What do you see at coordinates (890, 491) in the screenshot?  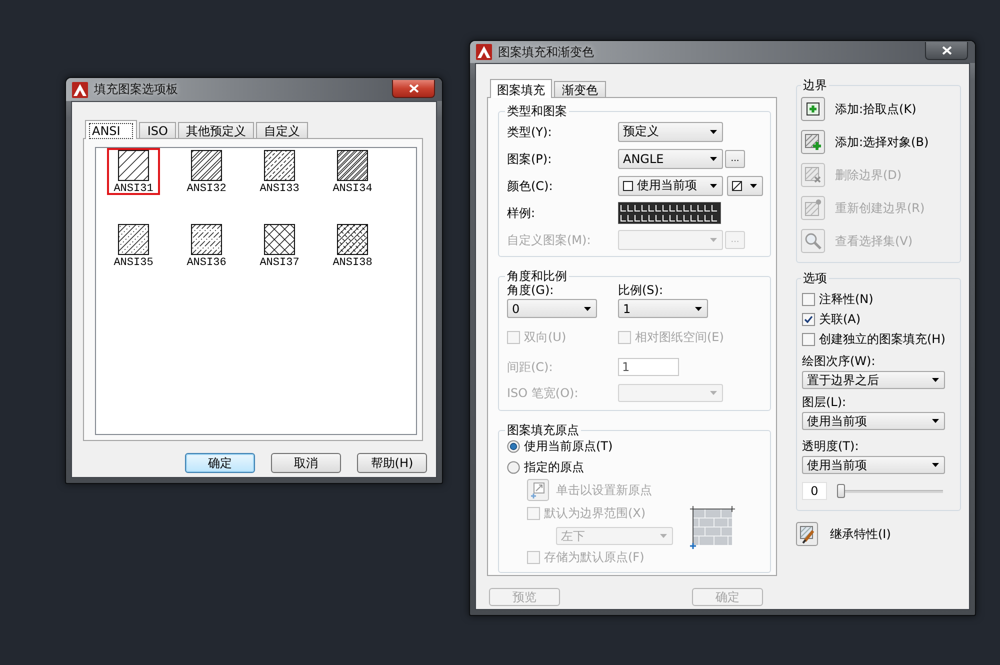 I see `transparency-slider` at bounding box center [890, 491].